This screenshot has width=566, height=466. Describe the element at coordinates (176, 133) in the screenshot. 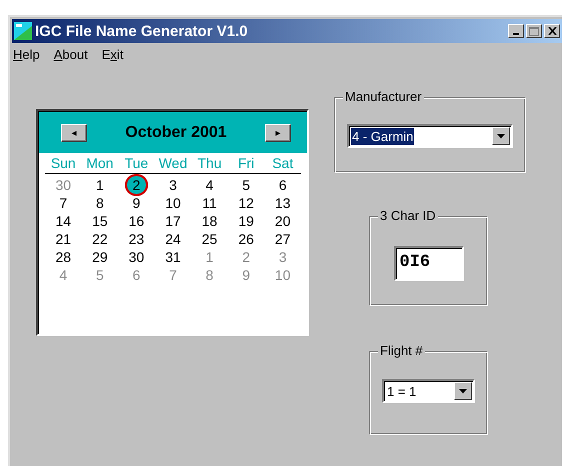

I see `month-title: October 2001` at that location.